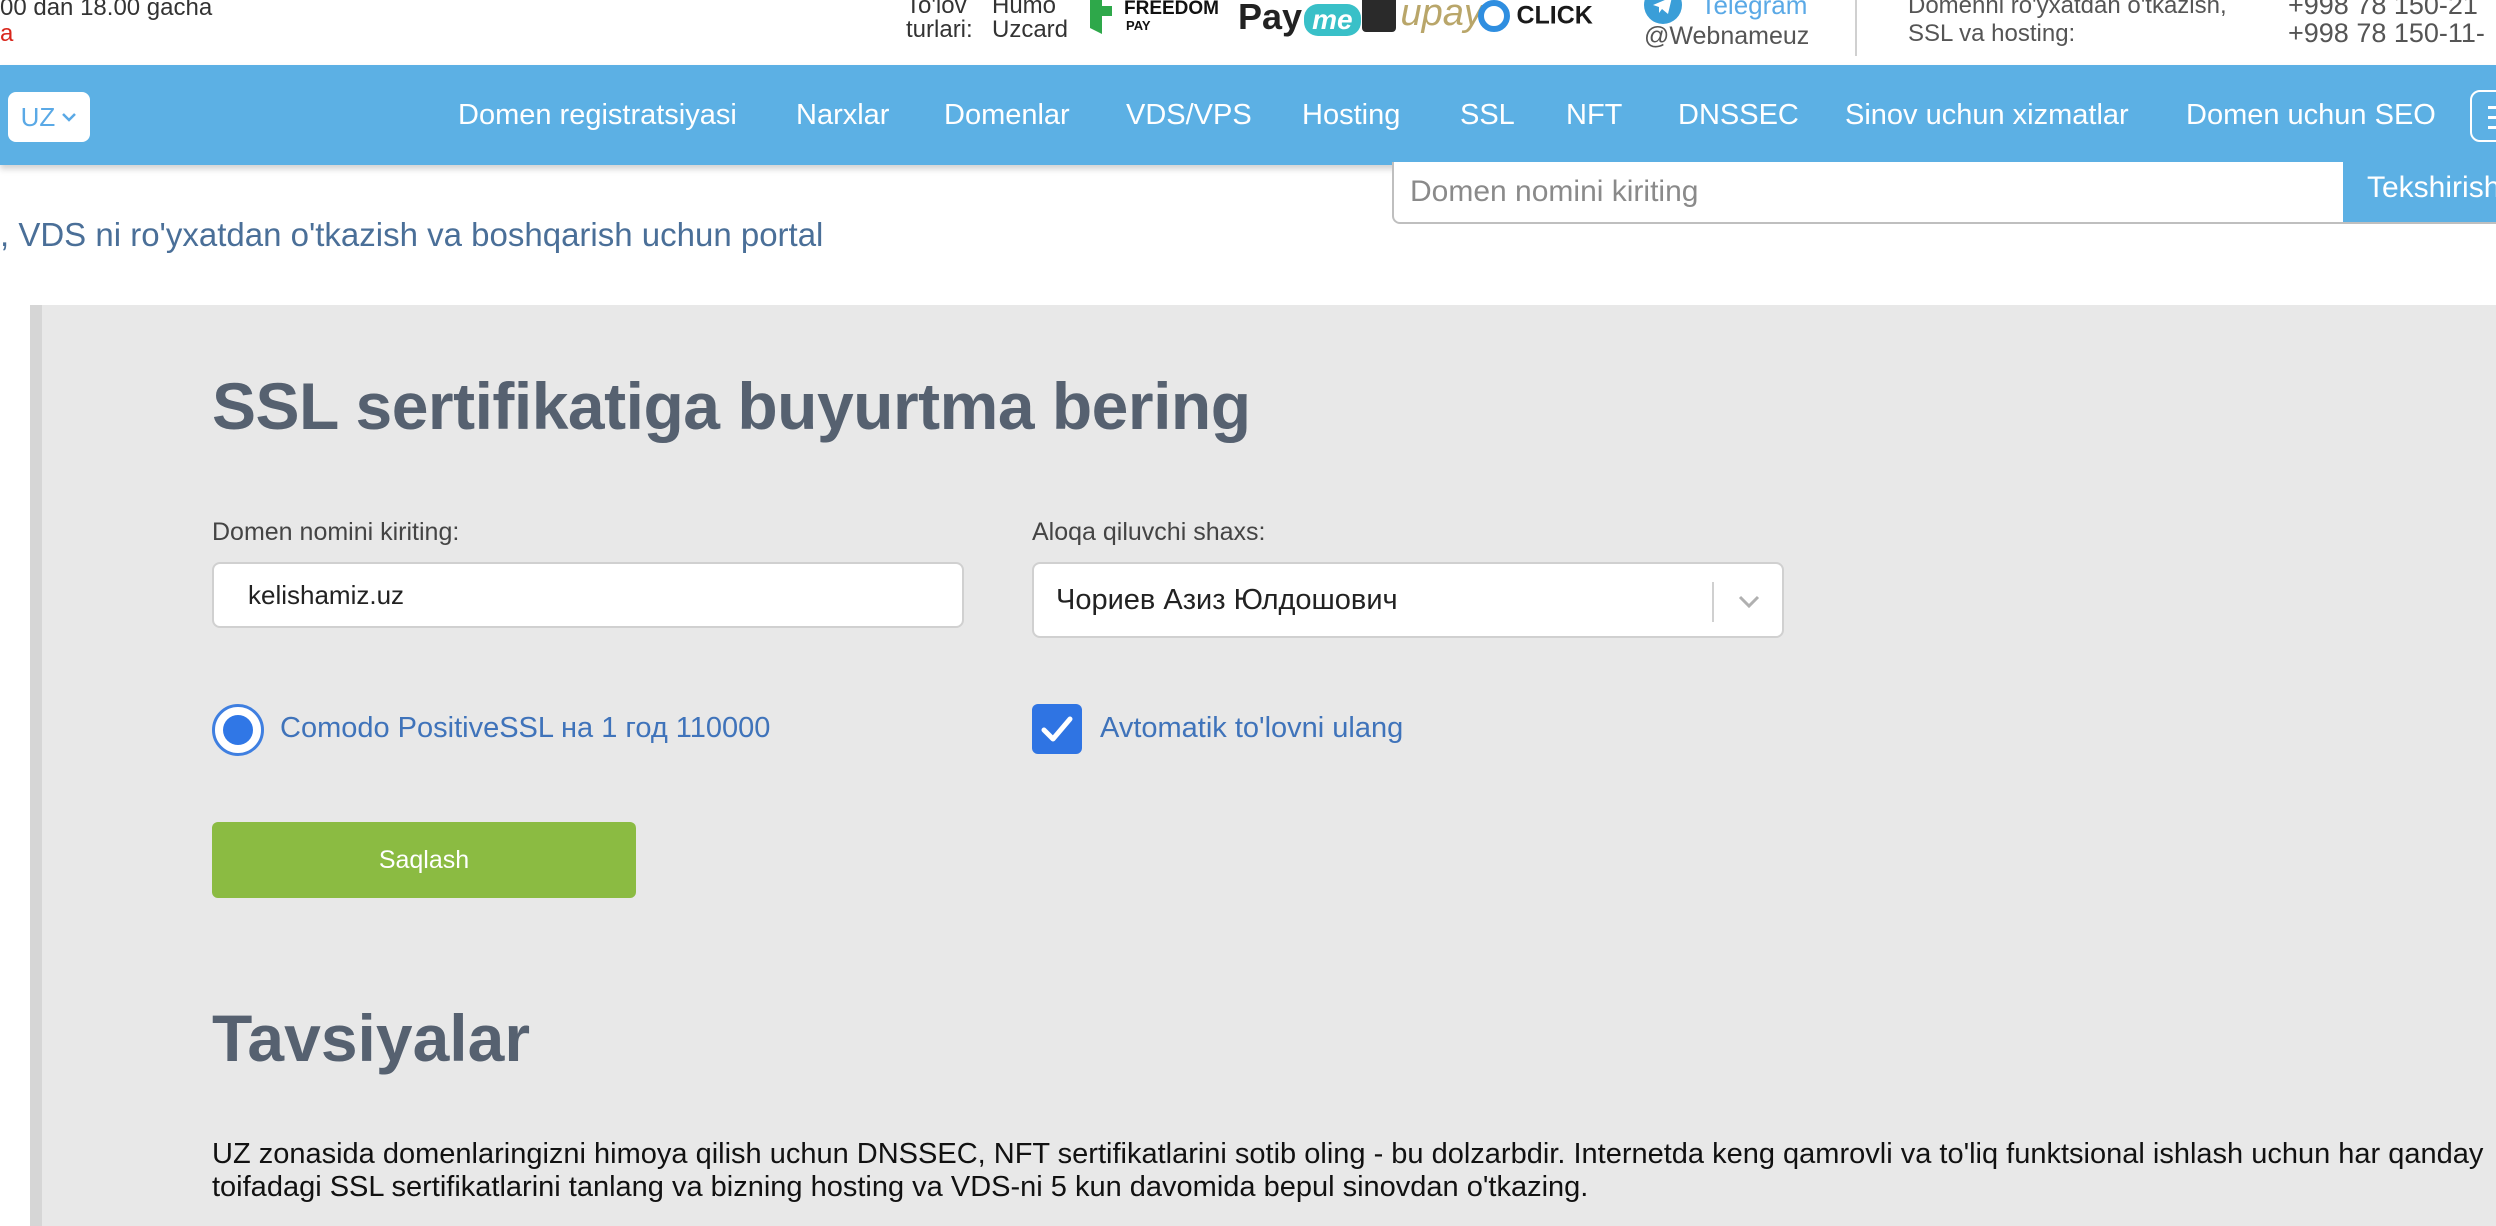 The height and width of the screenshot is (1226, 2496). What do you see at coordinates (842, 115) in the screenshot?
I see `nav-item-prices: Narxlar` at bounding box center [842, 115].